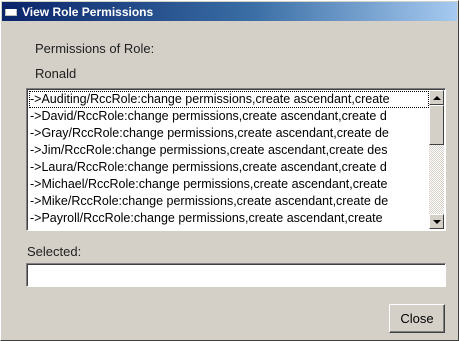 Image resolution: width=459 pixels, height=341 pixels. Describe the element at coordinates (229, 11) in the screenshot. I see `title-bar: View Role Permissions` at that location.